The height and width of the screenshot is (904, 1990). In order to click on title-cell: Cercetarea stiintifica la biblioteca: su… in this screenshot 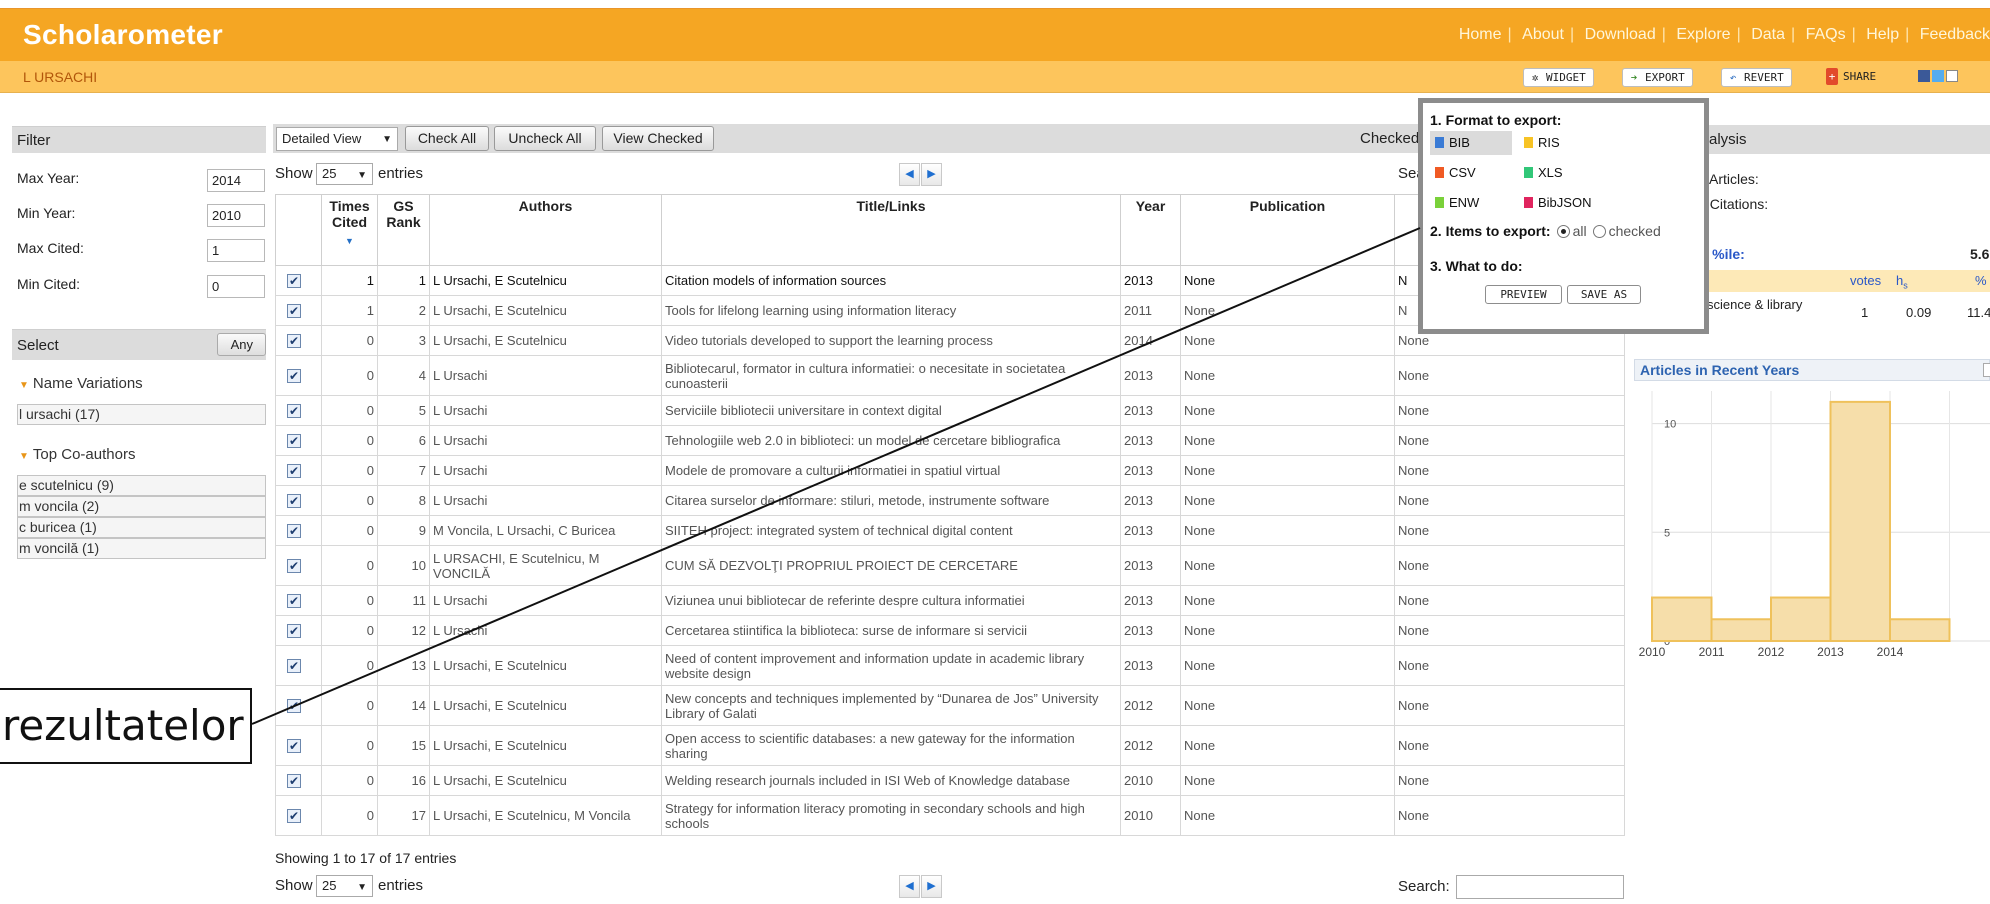, I will do `click(891, 630)`.